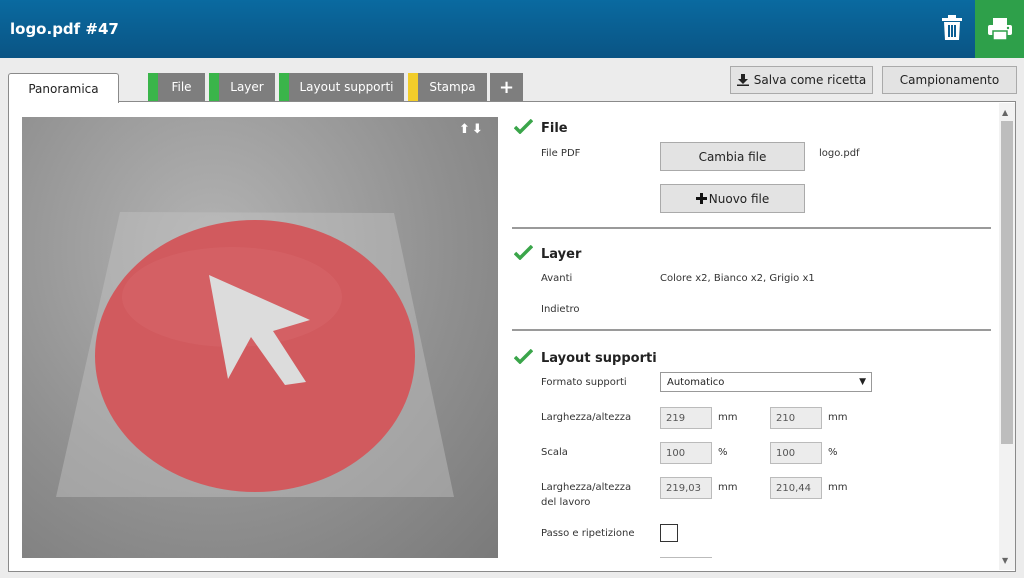 This screenshot has width=1024, height=578. I want to click on height-field: 210, so click(796, 418).